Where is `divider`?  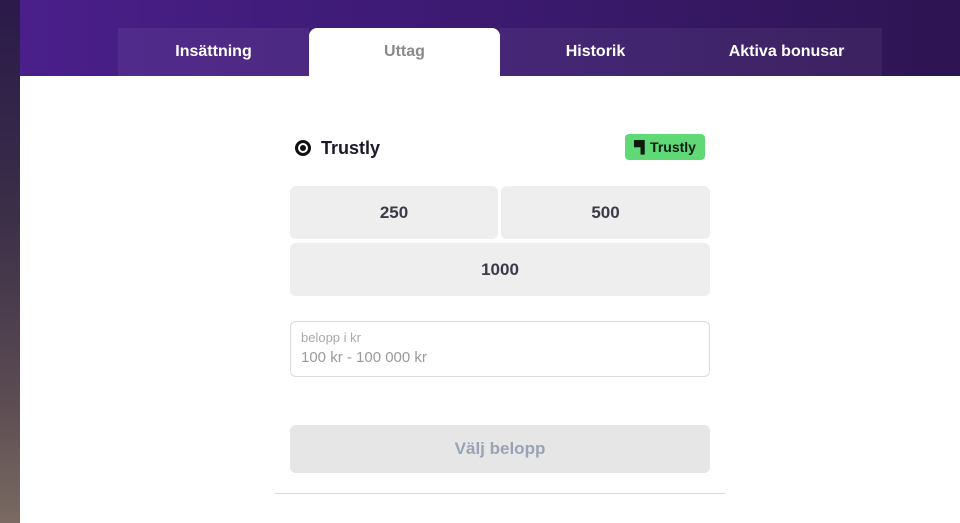 divider is located at coordinates (500, 493).